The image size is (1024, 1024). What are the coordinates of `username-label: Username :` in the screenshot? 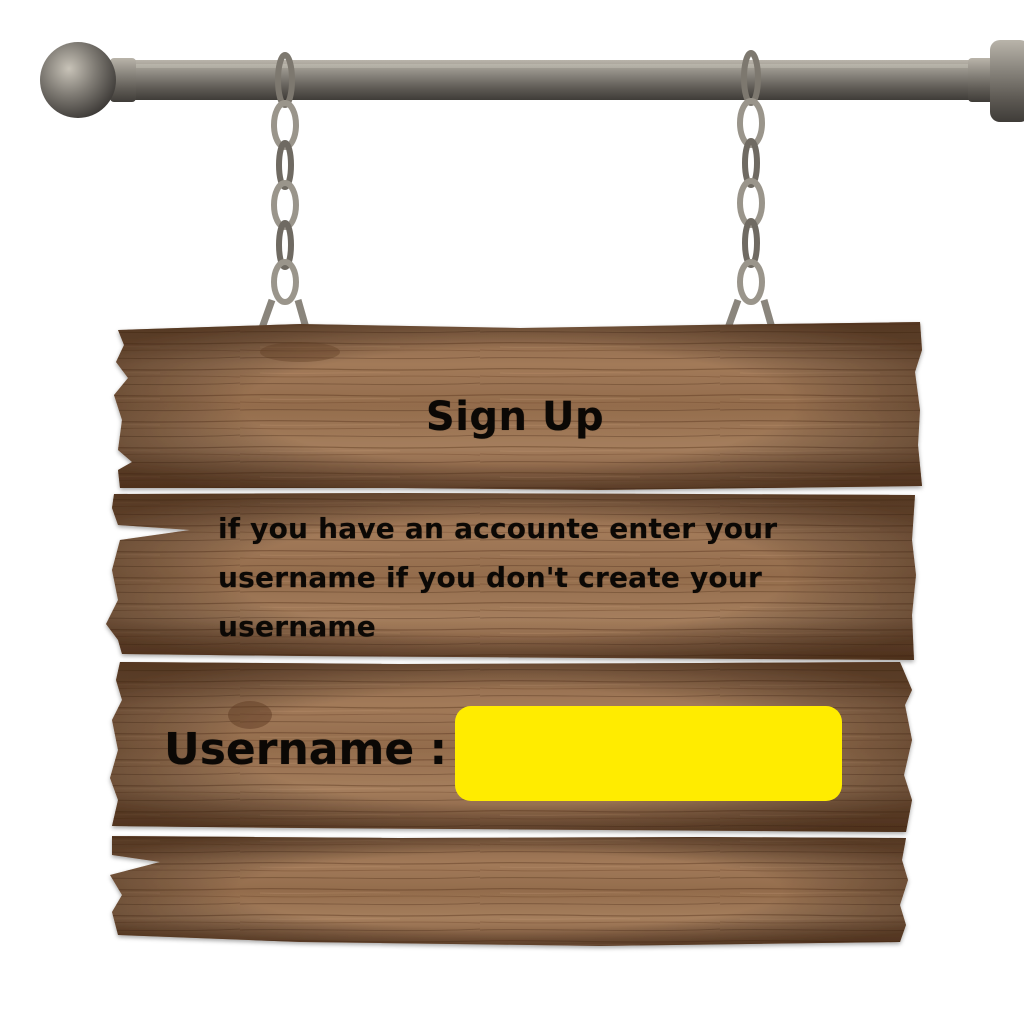 It's located at (306, 749).